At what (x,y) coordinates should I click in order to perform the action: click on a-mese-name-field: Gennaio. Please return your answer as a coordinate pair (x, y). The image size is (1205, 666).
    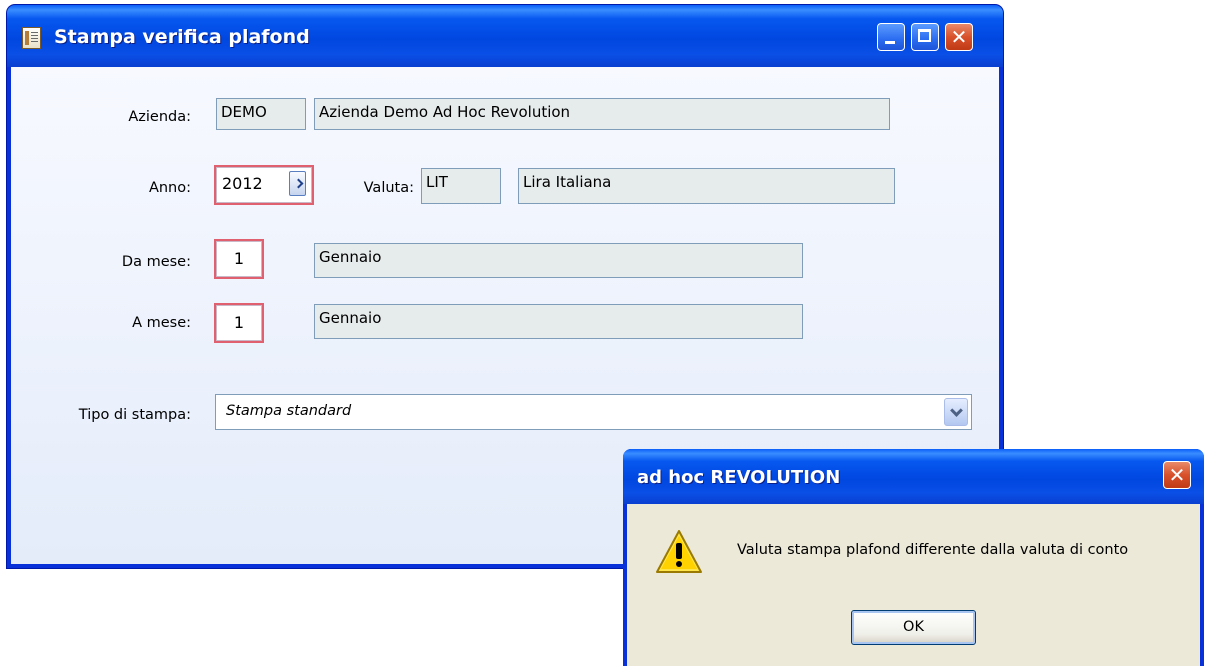
    Looking at the image, I should click on (558, 321).